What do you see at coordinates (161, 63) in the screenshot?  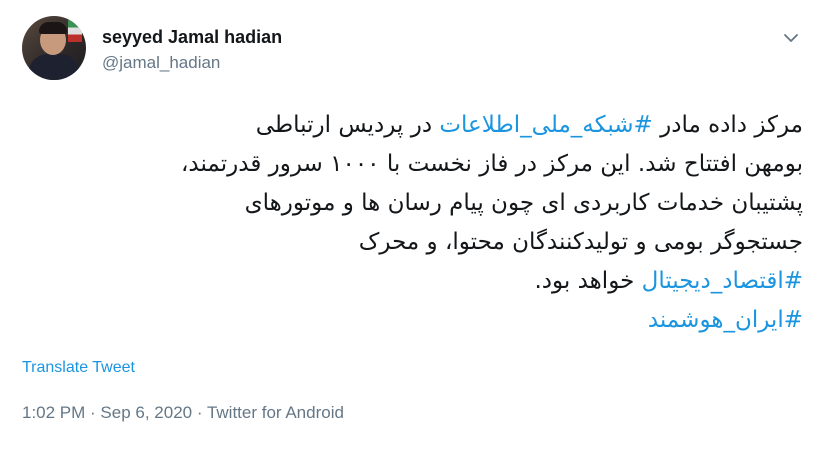 I see `author-handle: @jamal_hadian` at bounding box center [161, 63].